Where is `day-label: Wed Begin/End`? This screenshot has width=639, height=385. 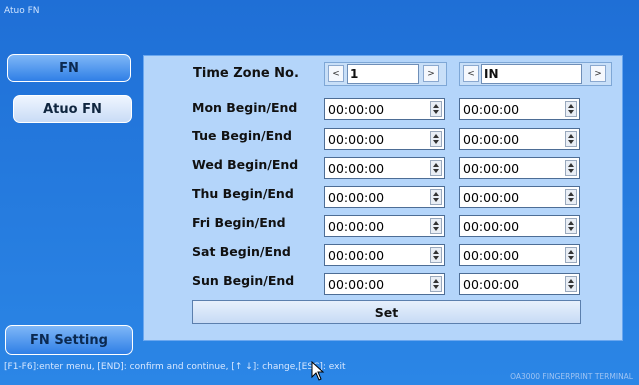 day-label: Wed Begin/End is located at coordinates (245, 164).